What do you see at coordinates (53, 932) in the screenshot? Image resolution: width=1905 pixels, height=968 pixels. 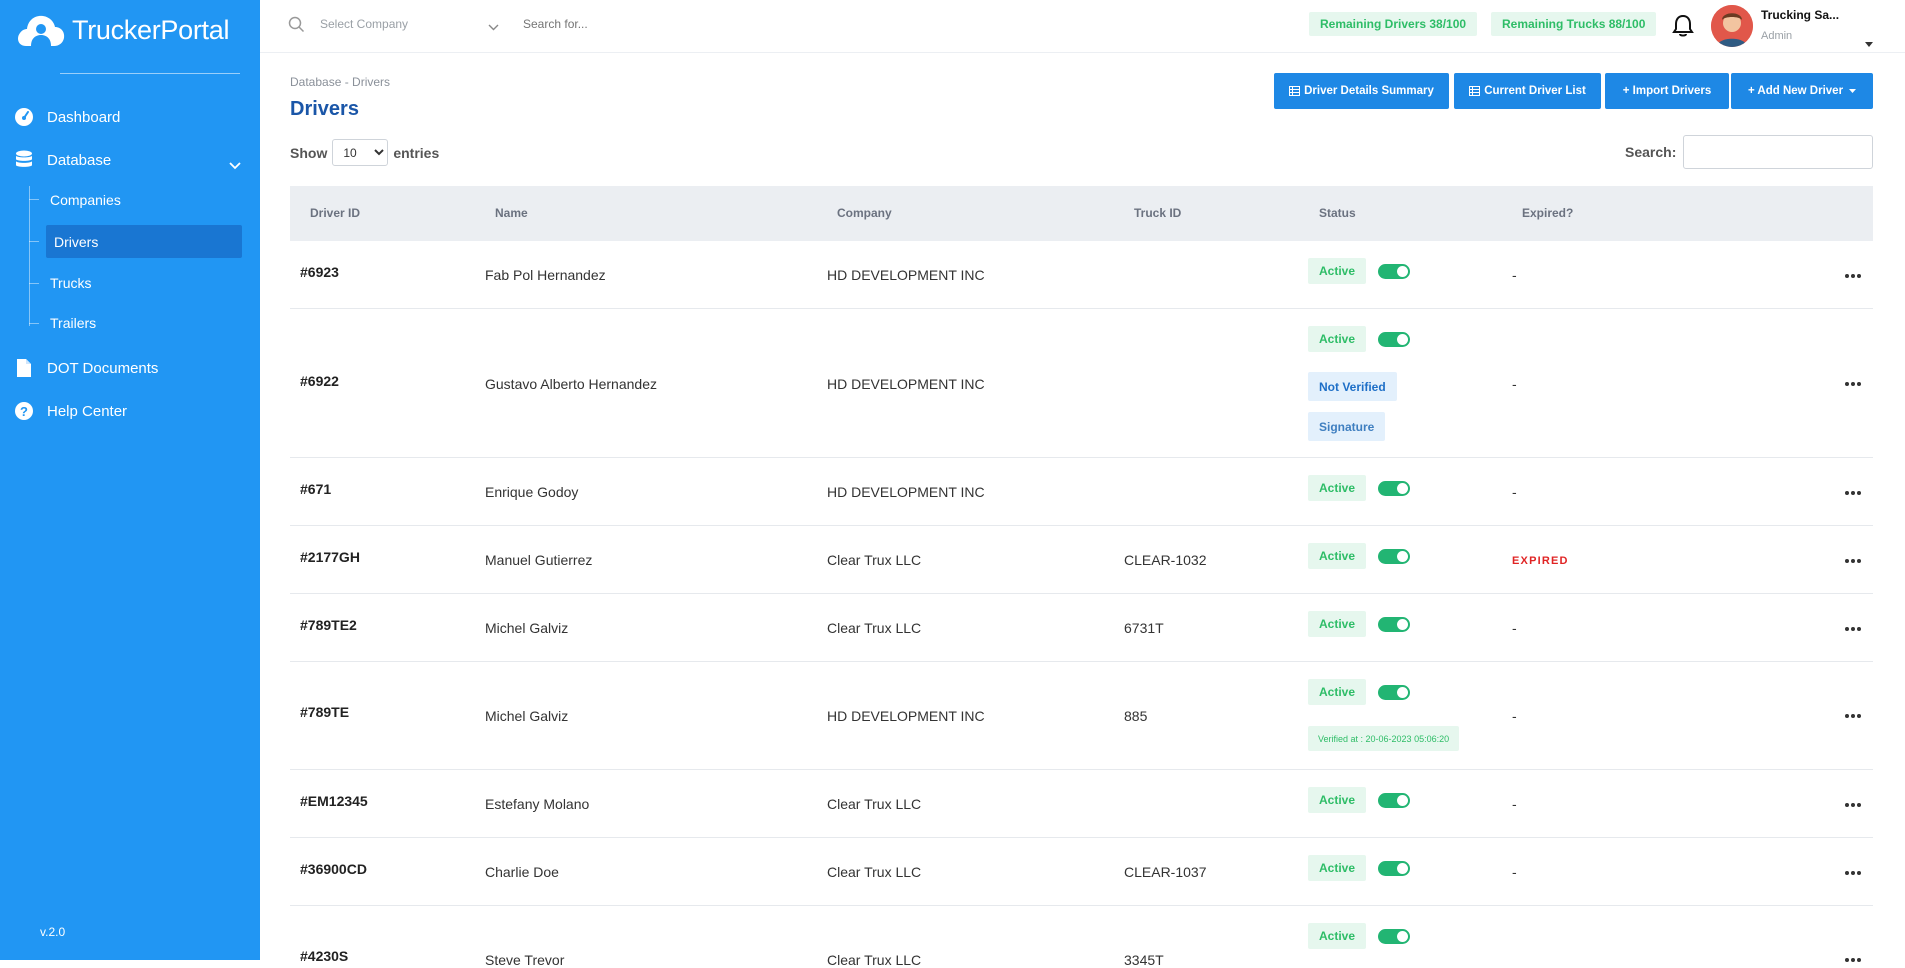 I see `version-label: v.2.0` at bounding box center [53, 932].